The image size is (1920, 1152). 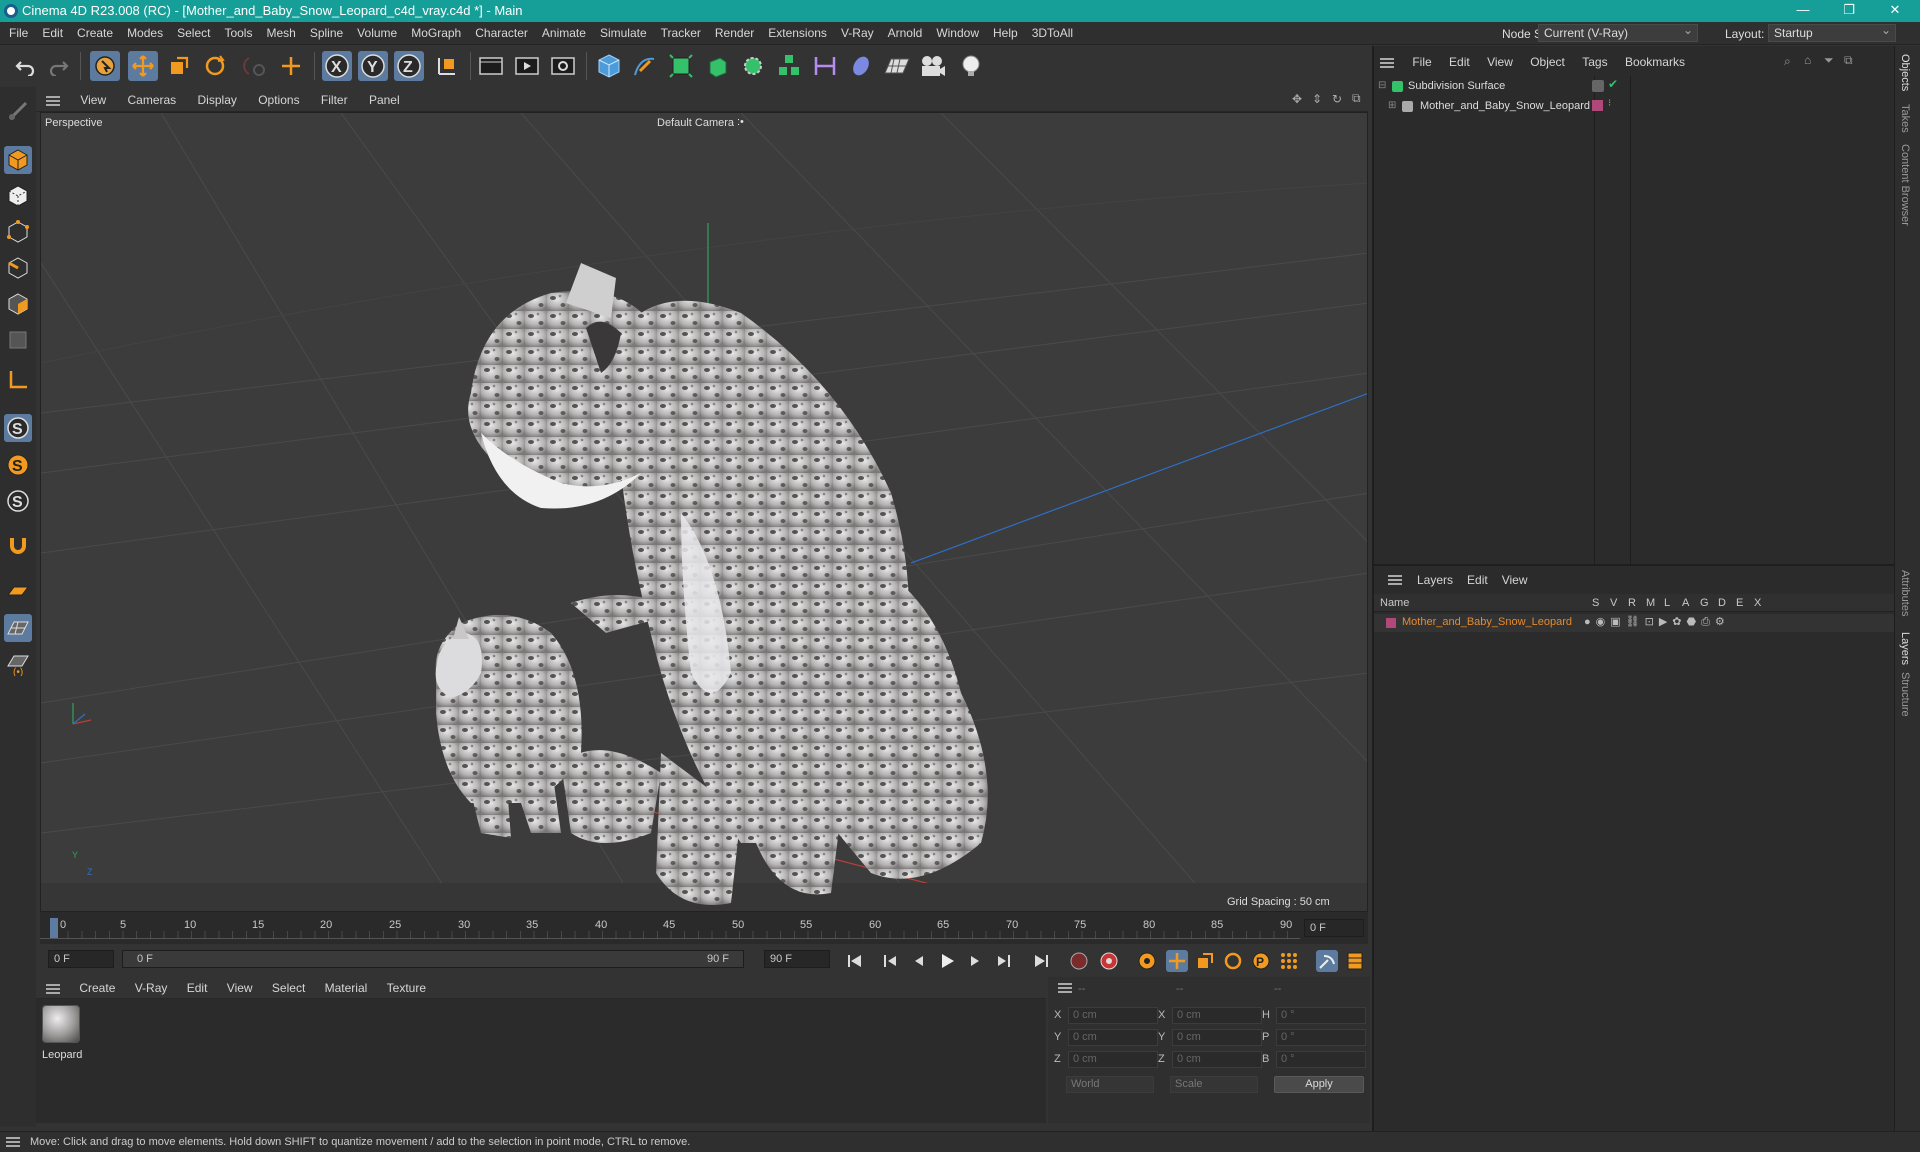 What do you see at coordinates (18, 628) in the screenshot?
I see `grid-plane-icon` at bounding box center [18, 628].